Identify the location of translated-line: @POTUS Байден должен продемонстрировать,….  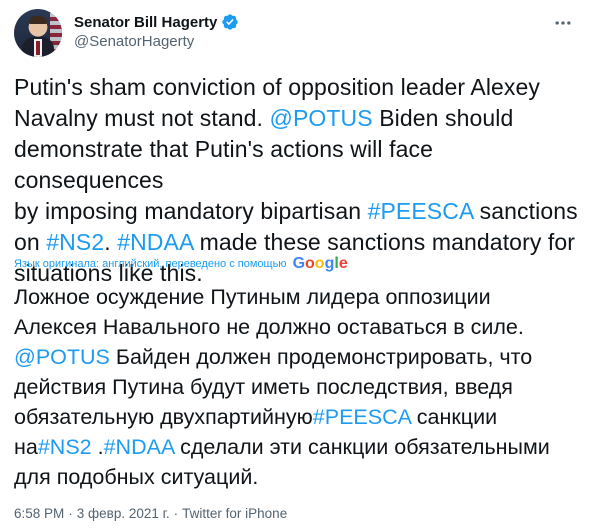
(300, 357).